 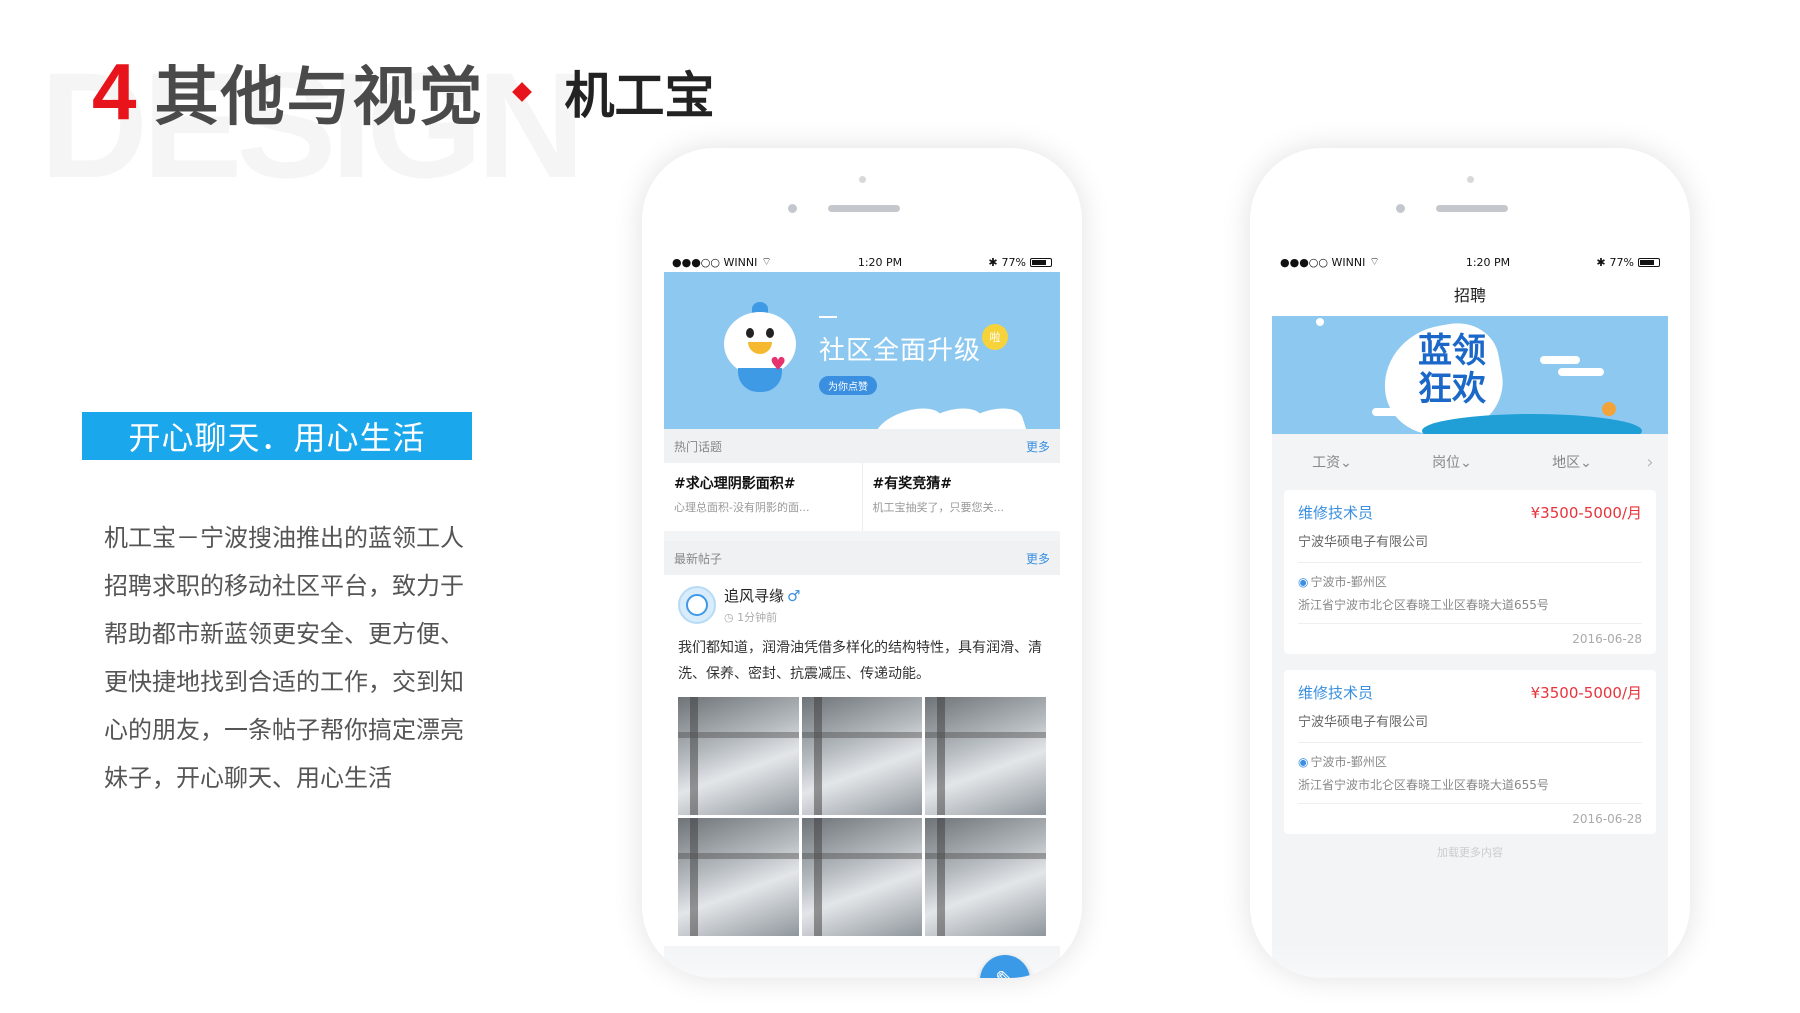 I want to click on bottom-fade, so click(x=1470, y=960).